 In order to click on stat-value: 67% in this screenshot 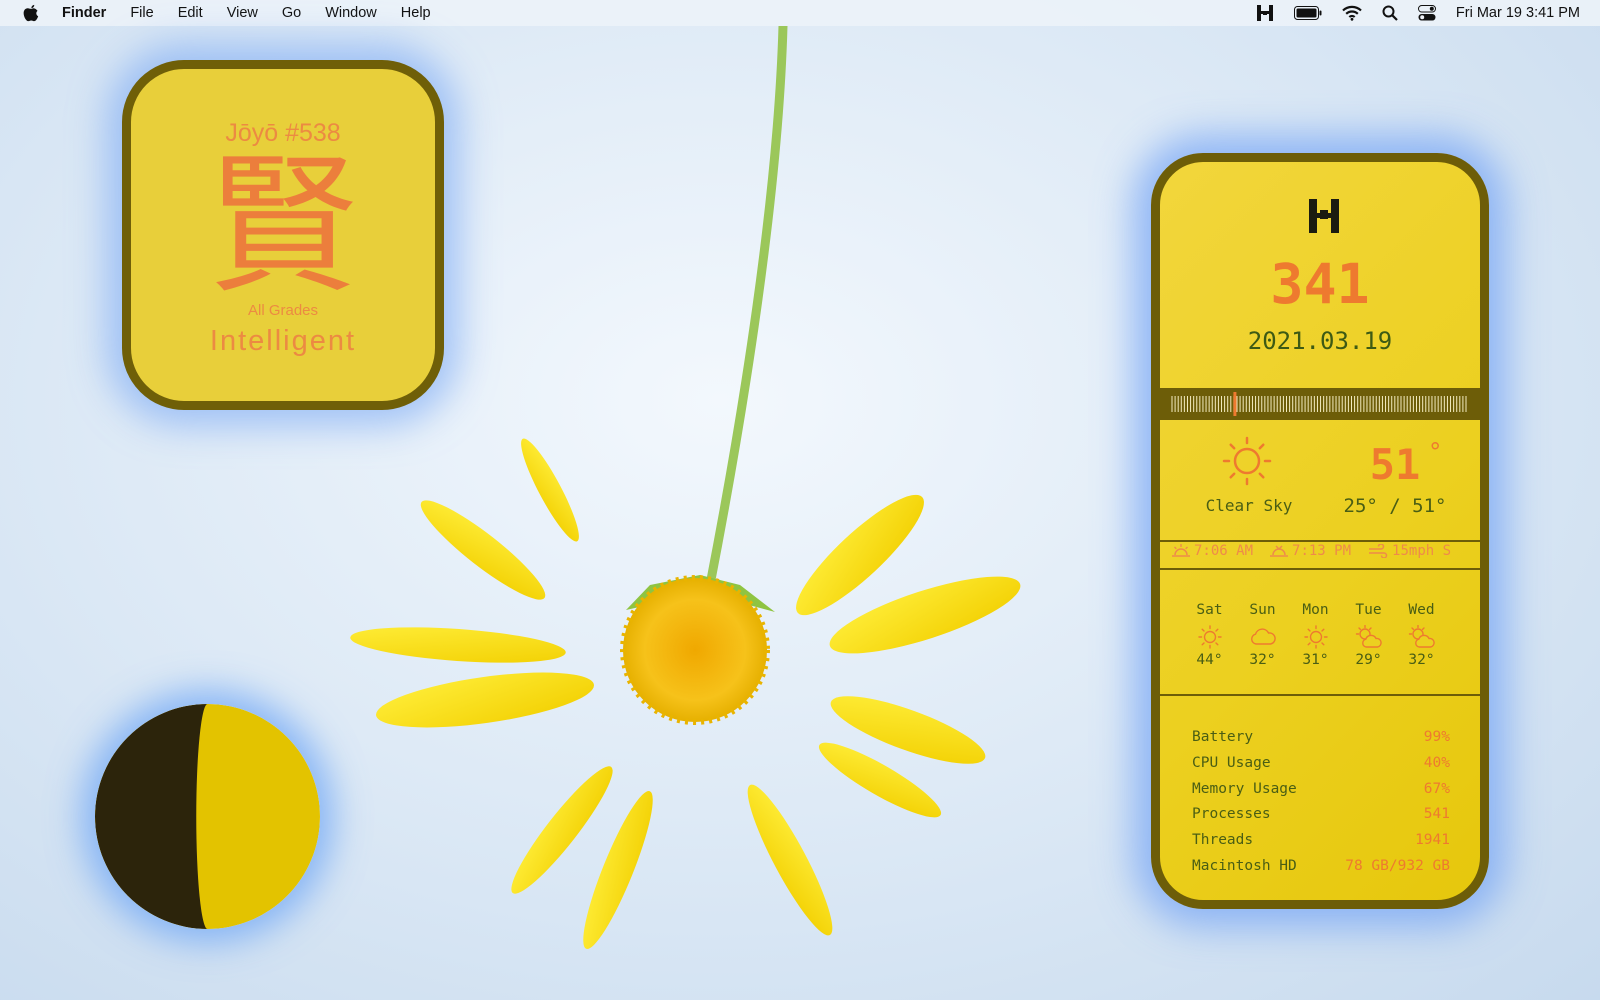, I will do `click(1436, 788)`.